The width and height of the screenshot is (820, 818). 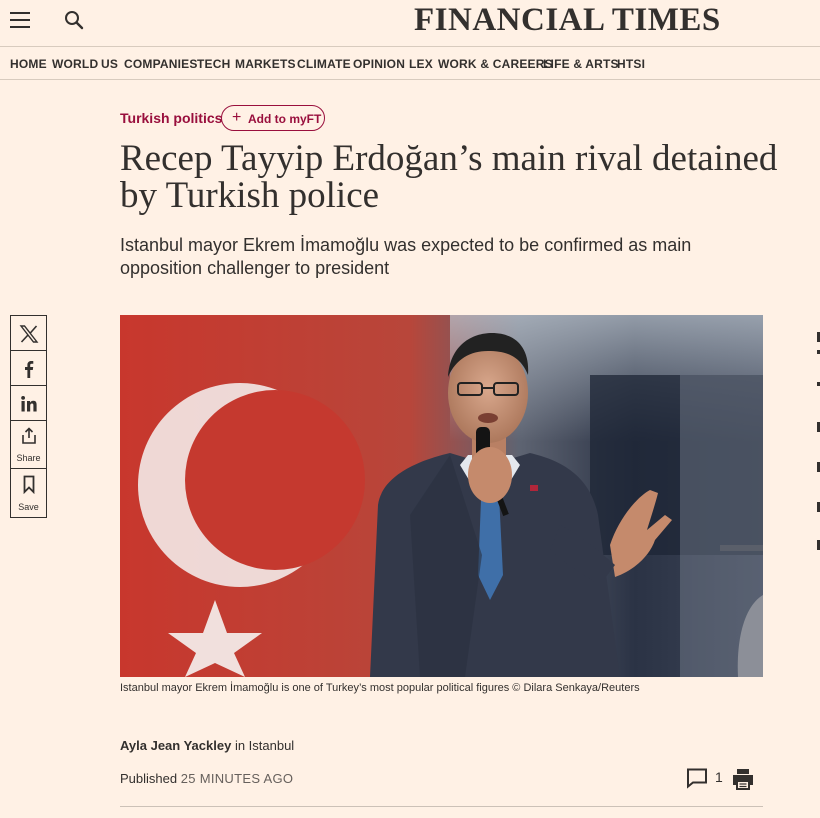 What do you see at coordinates (265, 64) in the screenshot?
I see `nav-item-markets: MARKETS` at bounding box center [265, 64].